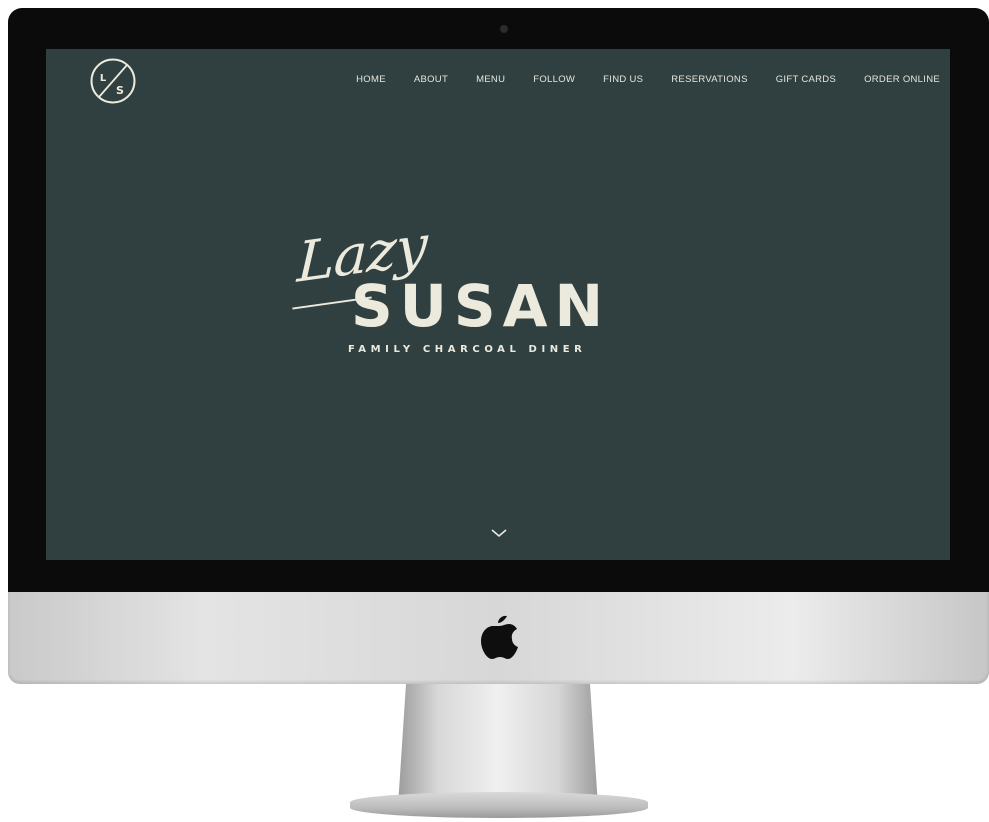 Image resolution: width=989 pixels, height=822 pixels. What do you see at coordinates (623, 79) in the screenshot?
I see `nav-item-find-us: FIND US` at bounding box center [623, 79].